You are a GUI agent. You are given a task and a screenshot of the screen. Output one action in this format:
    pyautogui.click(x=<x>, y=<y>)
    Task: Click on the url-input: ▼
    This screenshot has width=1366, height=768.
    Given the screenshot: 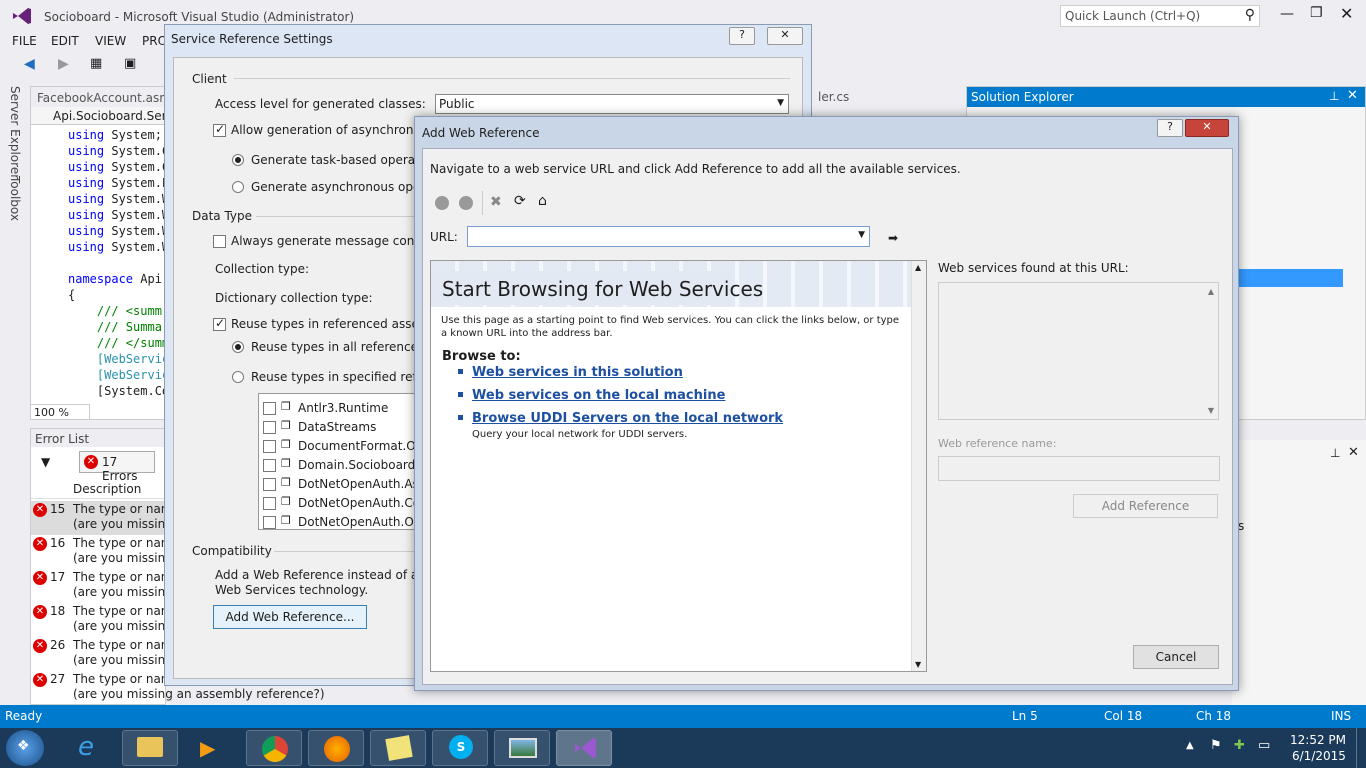 What is the action you would take?
    pyautogui.click(x=668, y=236)
    